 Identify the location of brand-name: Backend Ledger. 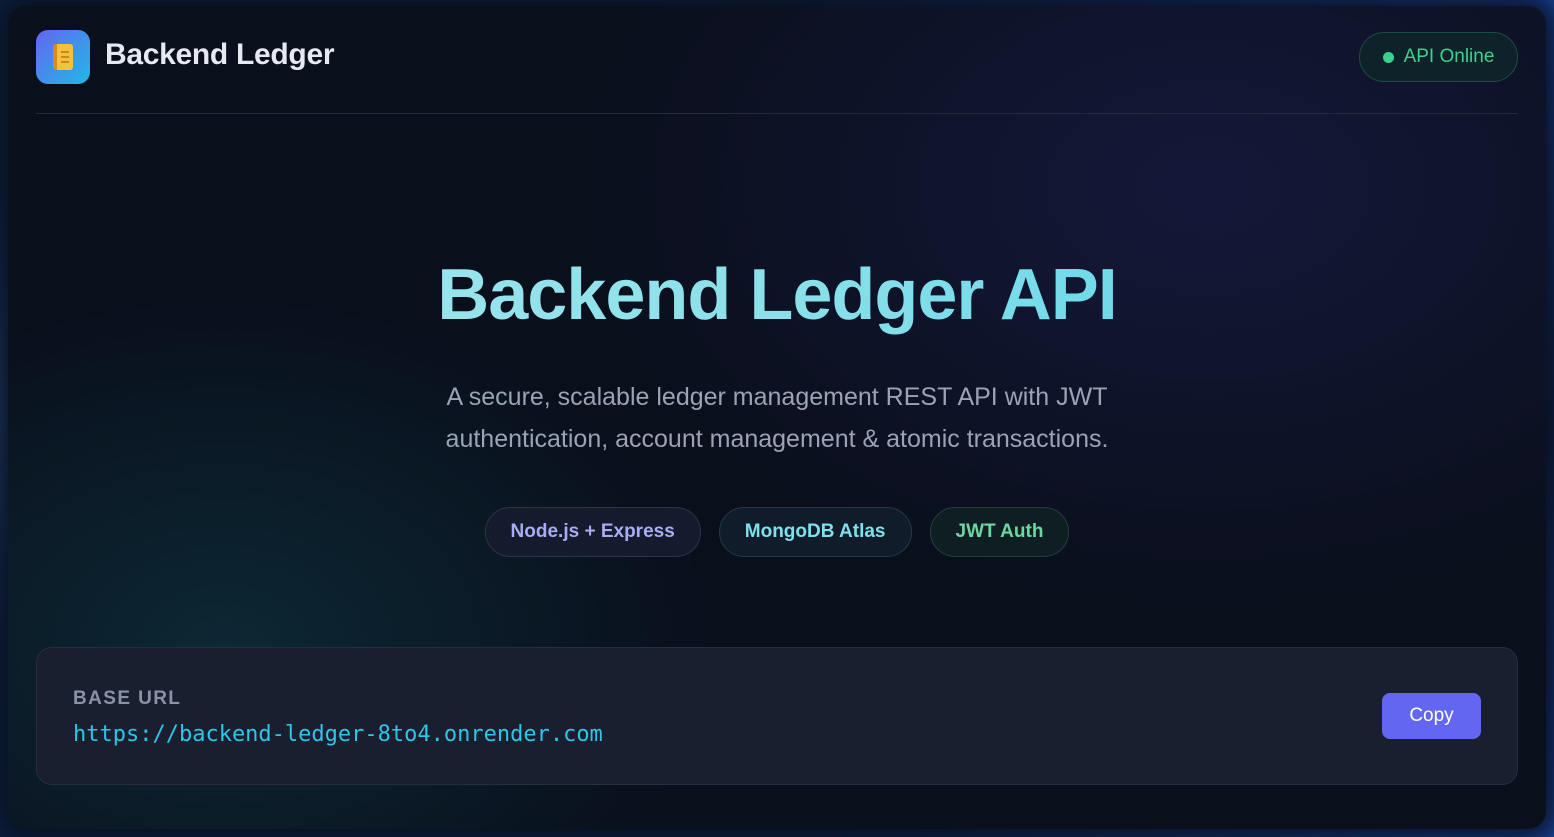
(220, 55).